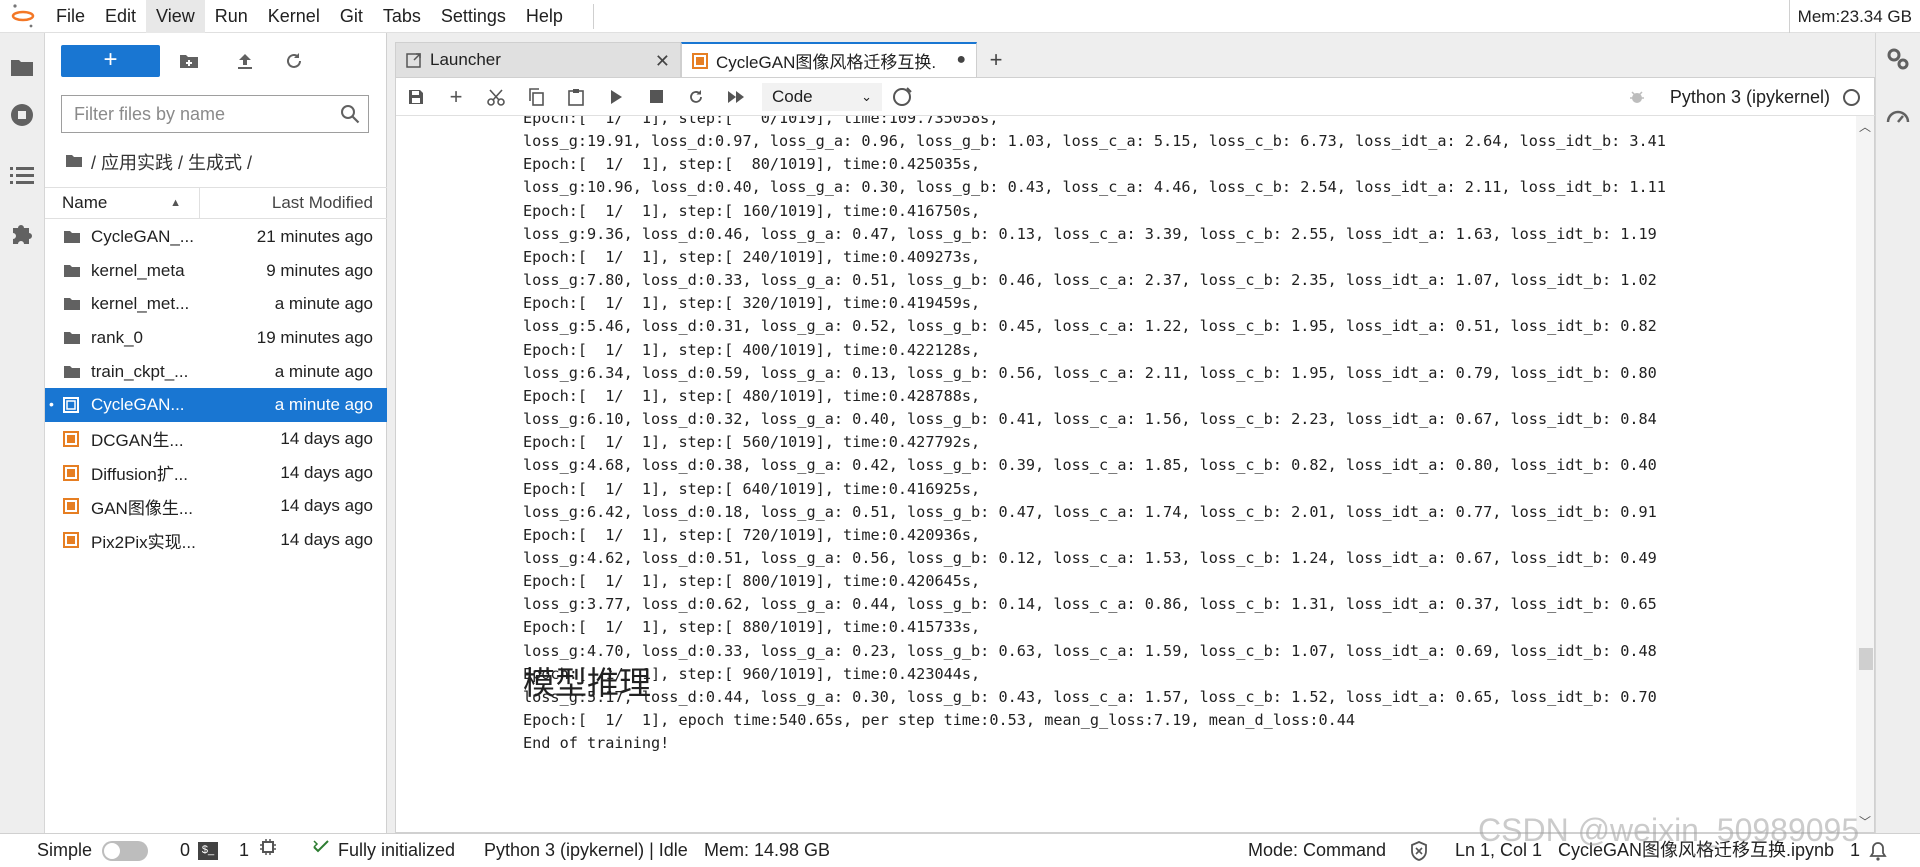 The image size is (1920, 867). I want to click on list-item: Diffusion扩... 14 days ago, so click(216, 473).